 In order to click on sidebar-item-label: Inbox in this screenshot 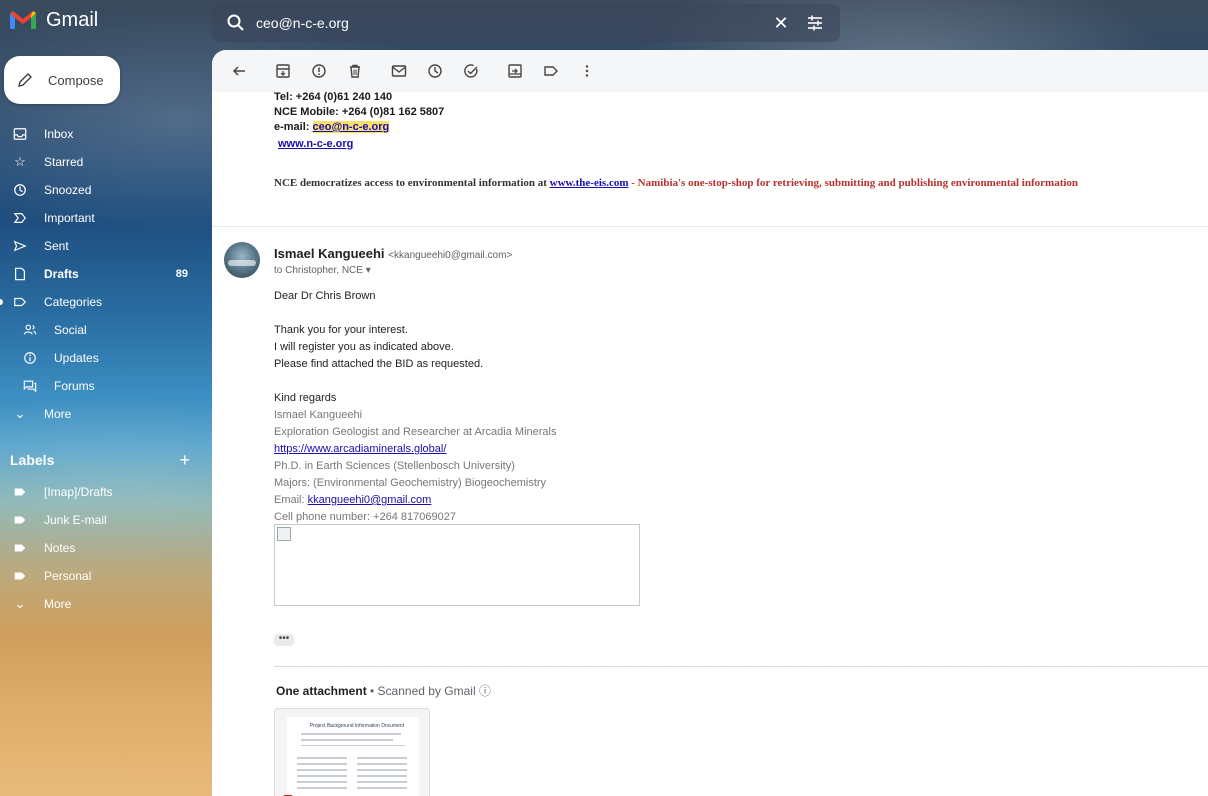, I will do `click(59, 134)`.